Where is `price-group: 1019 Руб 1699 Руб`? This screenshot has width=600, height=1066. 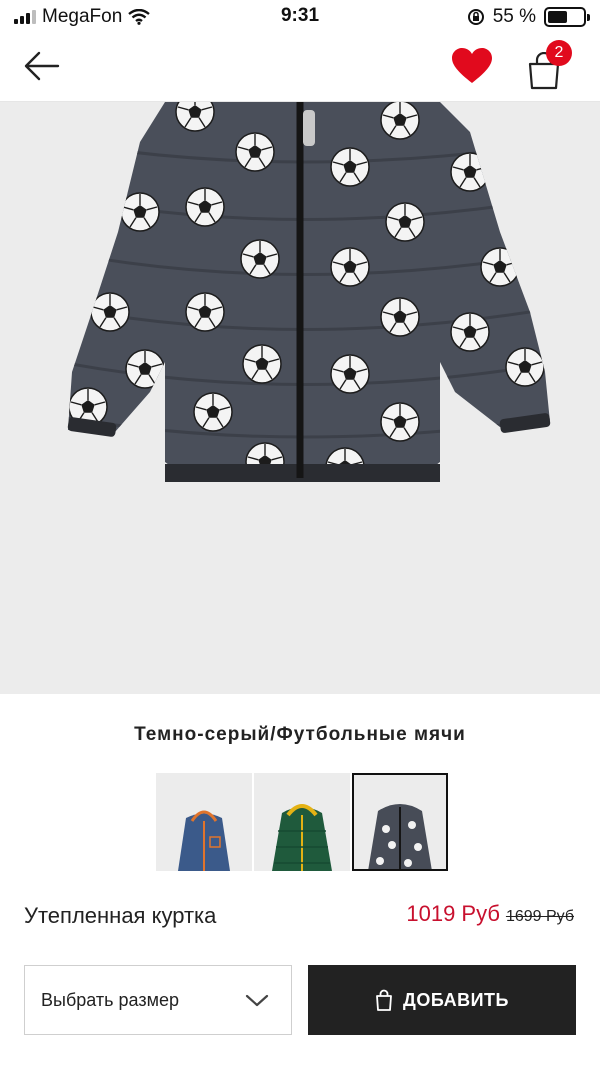 price-group: 1019 Руб 1699 Руб is located at coordinates (490, 914).